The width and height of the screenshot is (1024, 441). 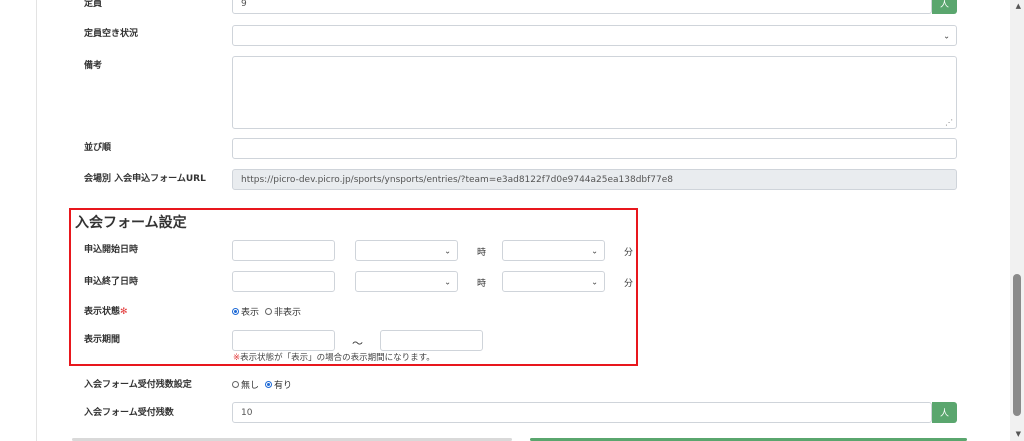 What do you see at coordinates (250, 386) in the screenshot?
I see `remaining-none-label: 無し` at bounding box center [250, 386].